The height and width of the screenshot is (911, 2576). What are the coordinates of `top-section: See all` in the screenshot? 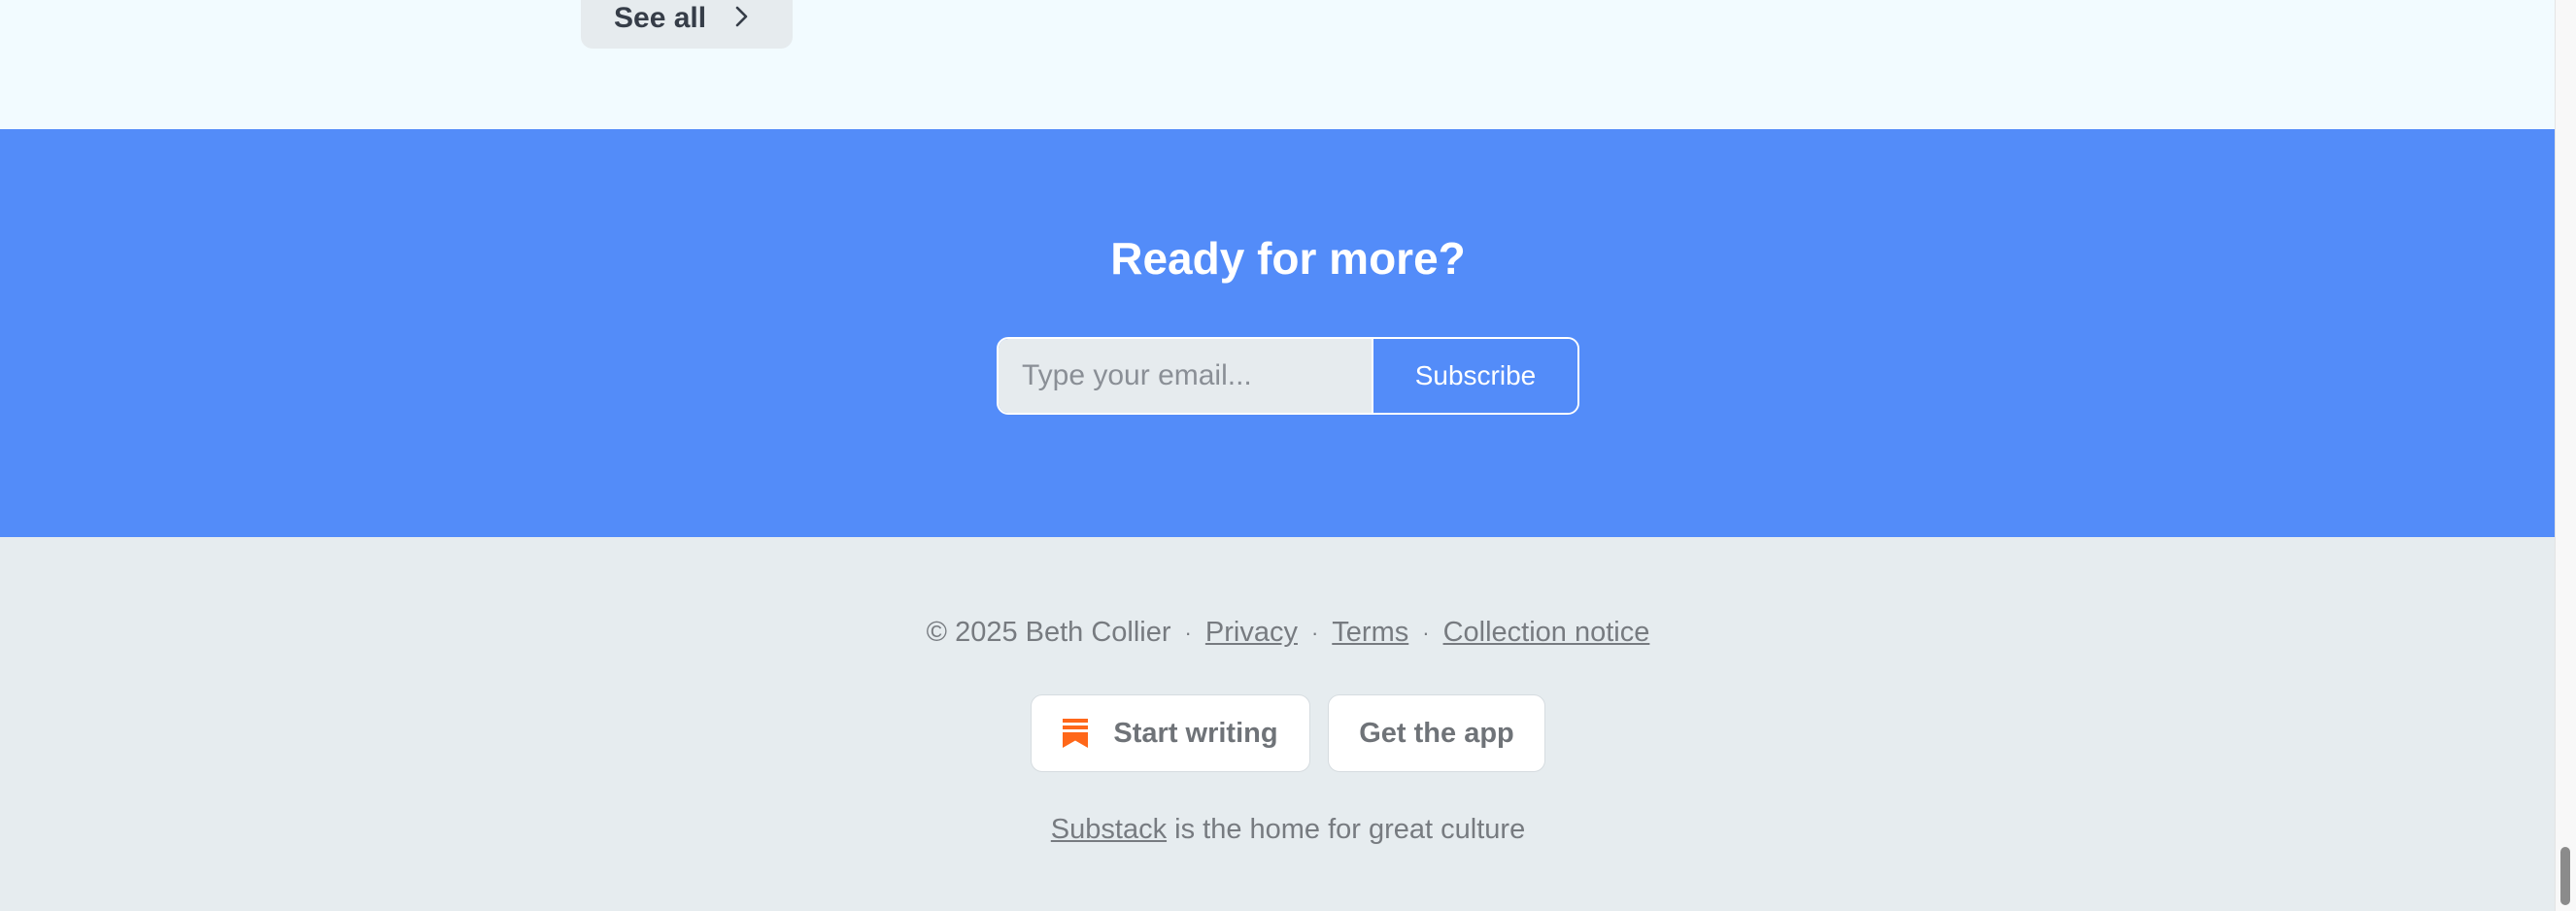 It's located at (1277, 64).